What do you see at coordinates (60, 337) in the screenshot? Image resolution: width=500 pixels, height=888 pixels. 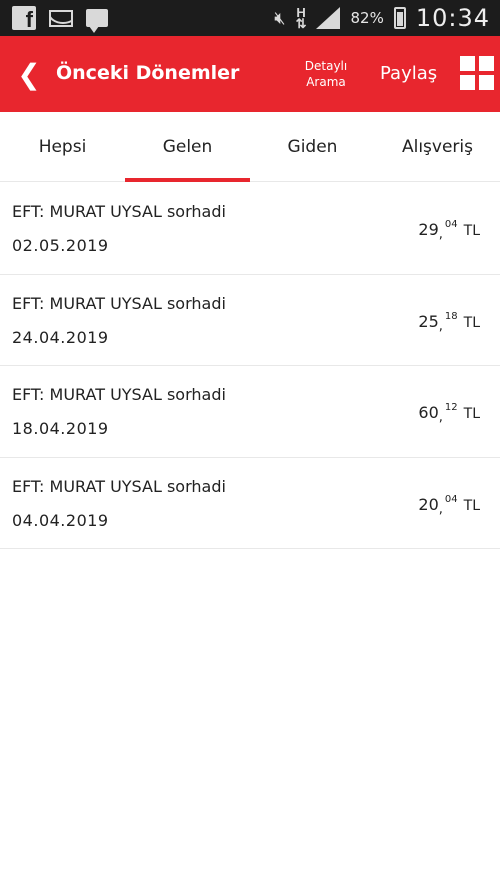 I see `transaction-date: 24.04.2019` at bounding box center [60, 337].